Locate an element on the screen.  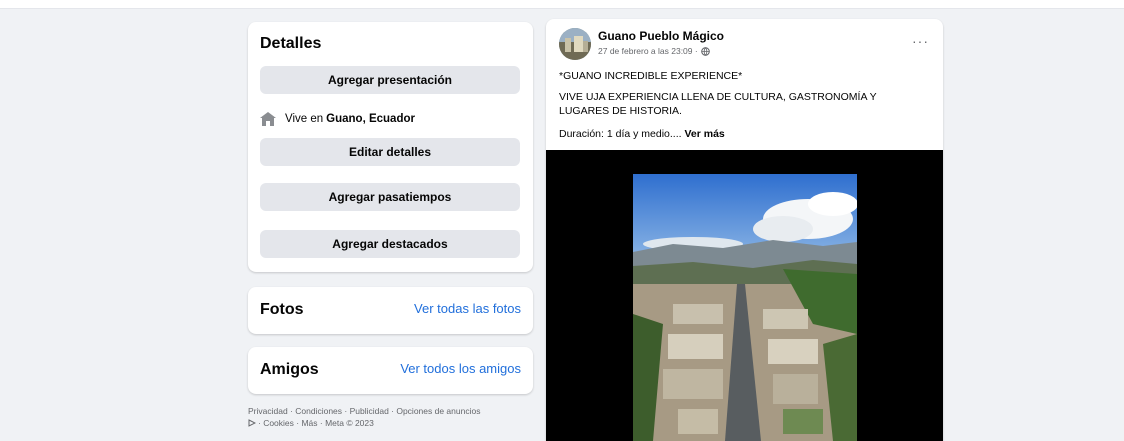
post-date: 27 de febrero a las 23:09 · is located at coordinates (648, 51).